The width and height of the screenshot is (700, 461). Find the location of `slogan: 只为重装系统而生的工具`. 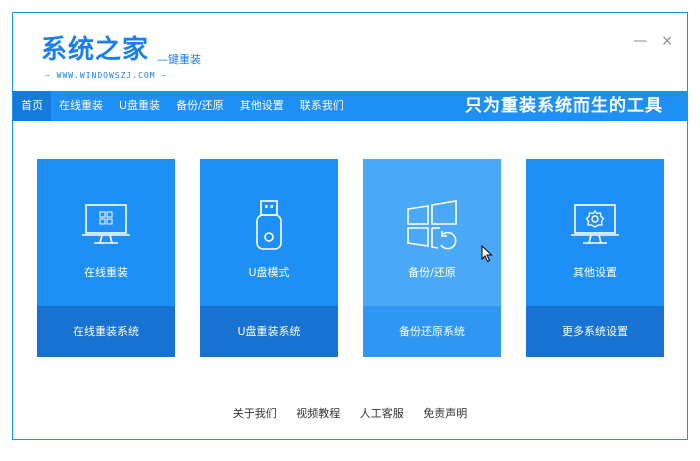

slogan: 只为重装系统而生的工具 is located at coordinates (564, 106).